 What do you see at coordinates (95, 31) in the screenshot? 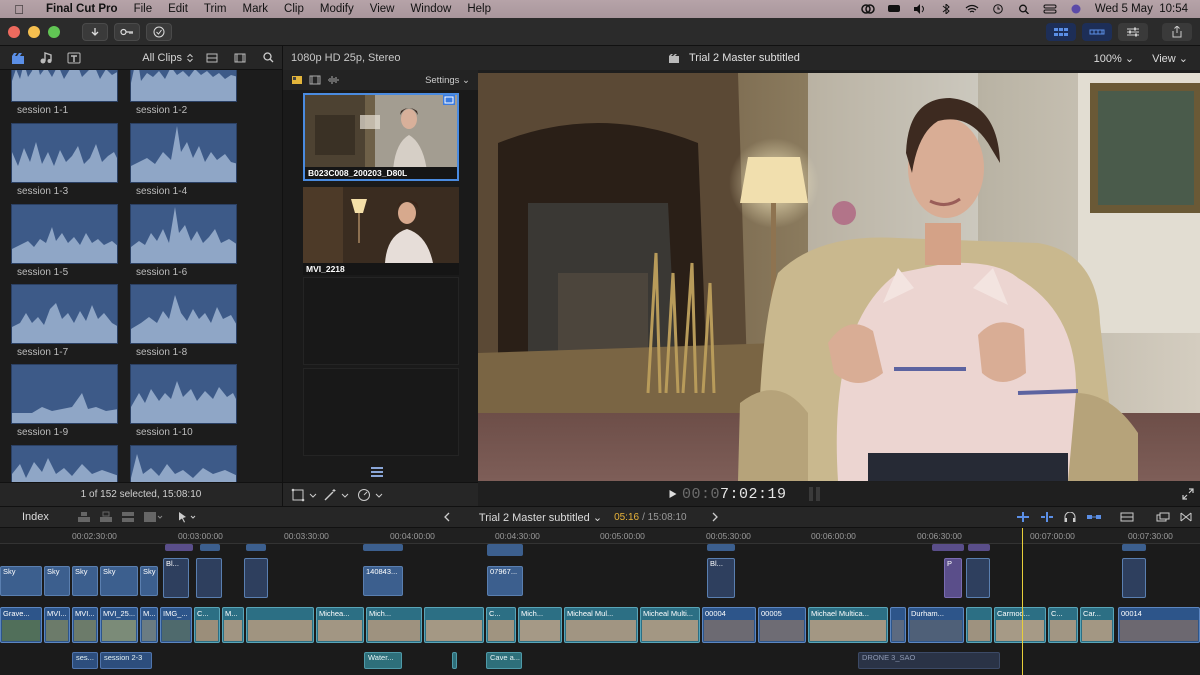
I see `import-button` at bounding box center [95, 31].